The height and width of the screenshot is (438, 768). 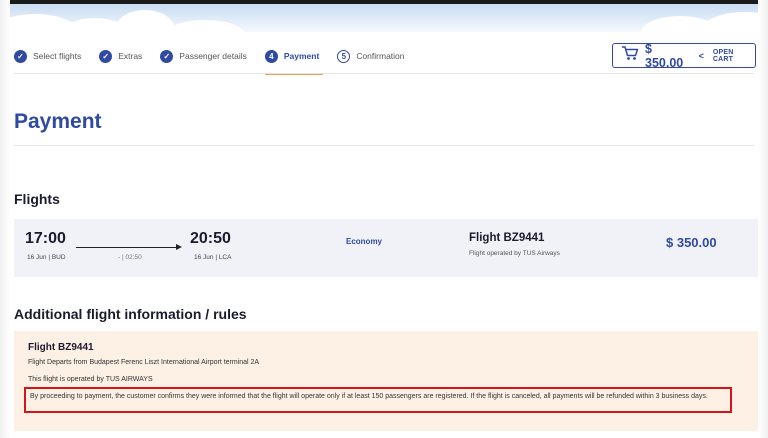 I want to click on right-edge, so click(x=763, y=219).